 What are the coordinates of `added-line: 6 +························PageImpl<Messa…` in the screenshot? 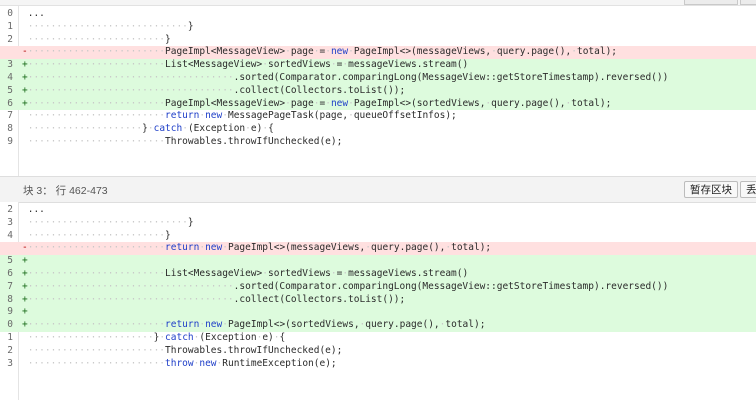 It's located at (378, 104).